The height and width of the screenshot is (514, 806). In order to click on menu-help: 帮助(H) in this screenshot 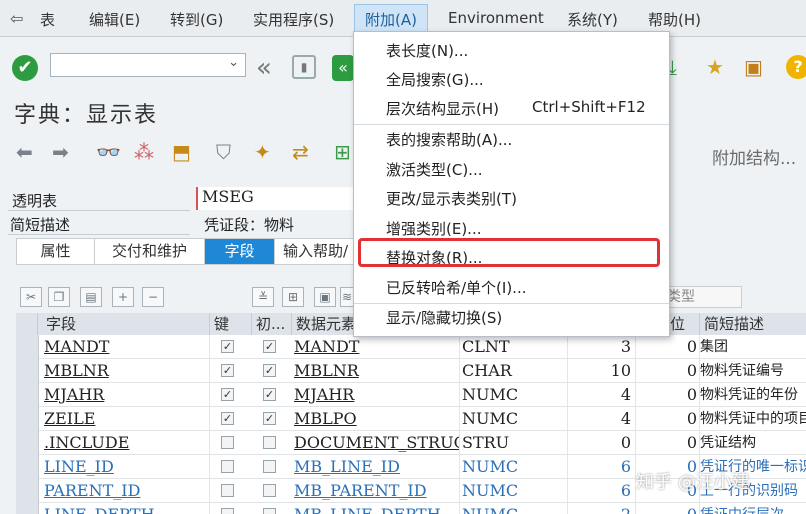, I will do `click(674, 19)`.